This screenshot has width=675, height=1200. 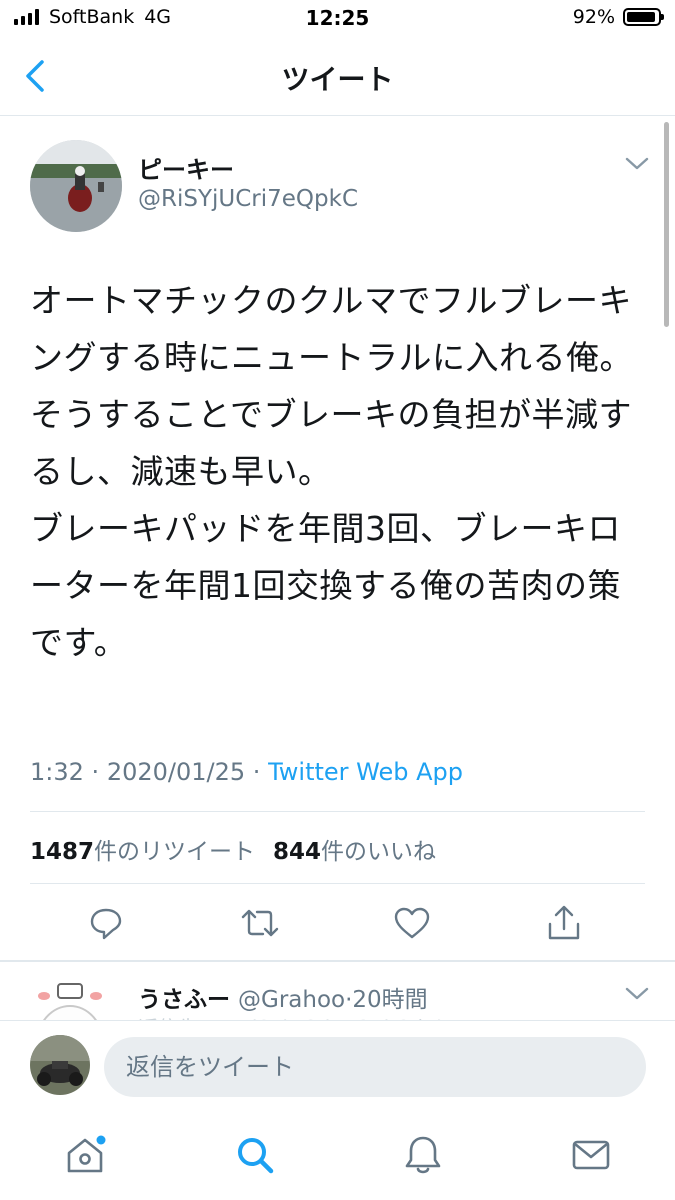 I want to click on reply-button, so click(x=106, y=923).